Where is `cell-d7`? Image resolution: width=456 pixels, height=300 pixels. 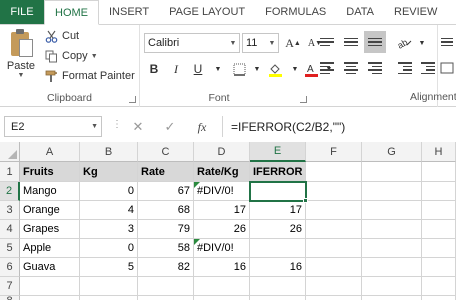
cell-d7 is located at coordinates (222, 286).